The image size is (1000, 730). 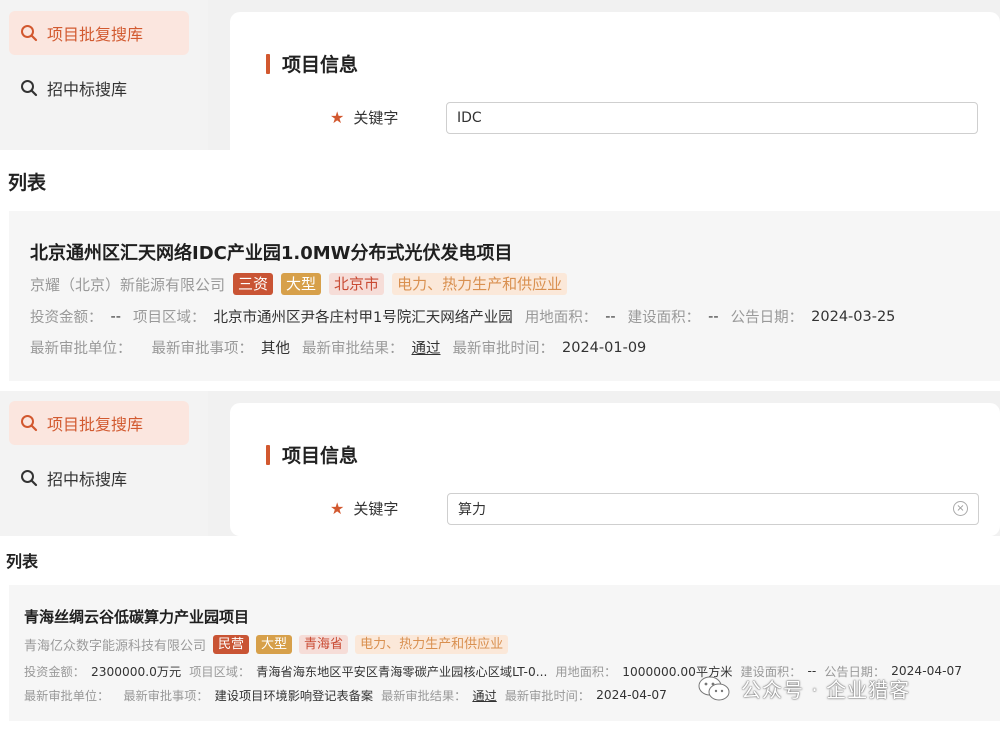 What do you see at coordinates (664, 318) in the screenshot?
I see `meta-key: 建设面积：` at bounding box center [664, 318].